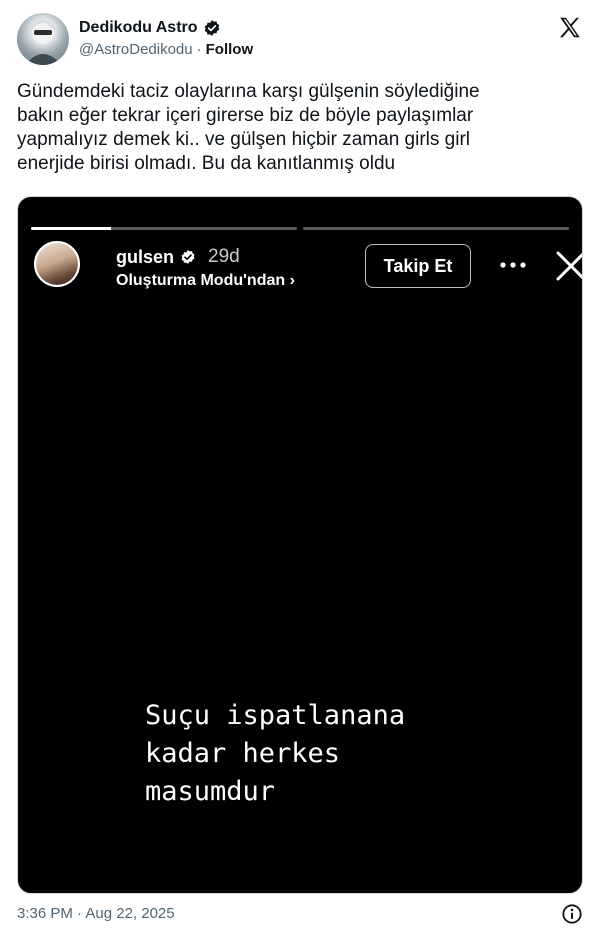 The height and width of the screenshot is (943, 600). Describe the element at coordinates (224, 256) in the screenshot. I see `story-time: 29d` at that location.